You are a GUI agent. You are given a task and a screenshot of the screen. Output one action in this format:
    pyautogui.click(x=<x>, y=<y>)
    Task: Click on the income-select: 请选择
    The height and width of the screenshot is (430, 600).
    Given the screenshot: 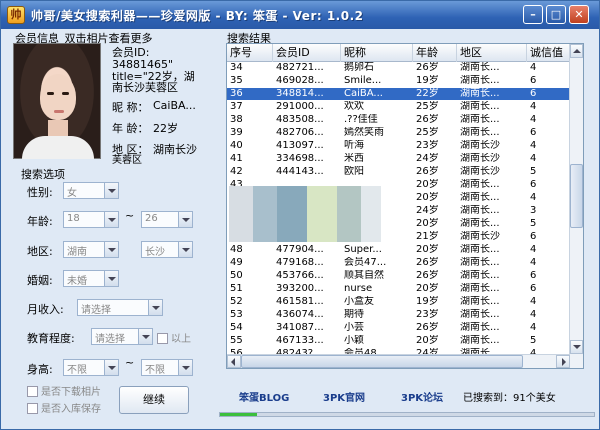 What is the action you would take?
    pyautogui.click(x=120, y=307)
    